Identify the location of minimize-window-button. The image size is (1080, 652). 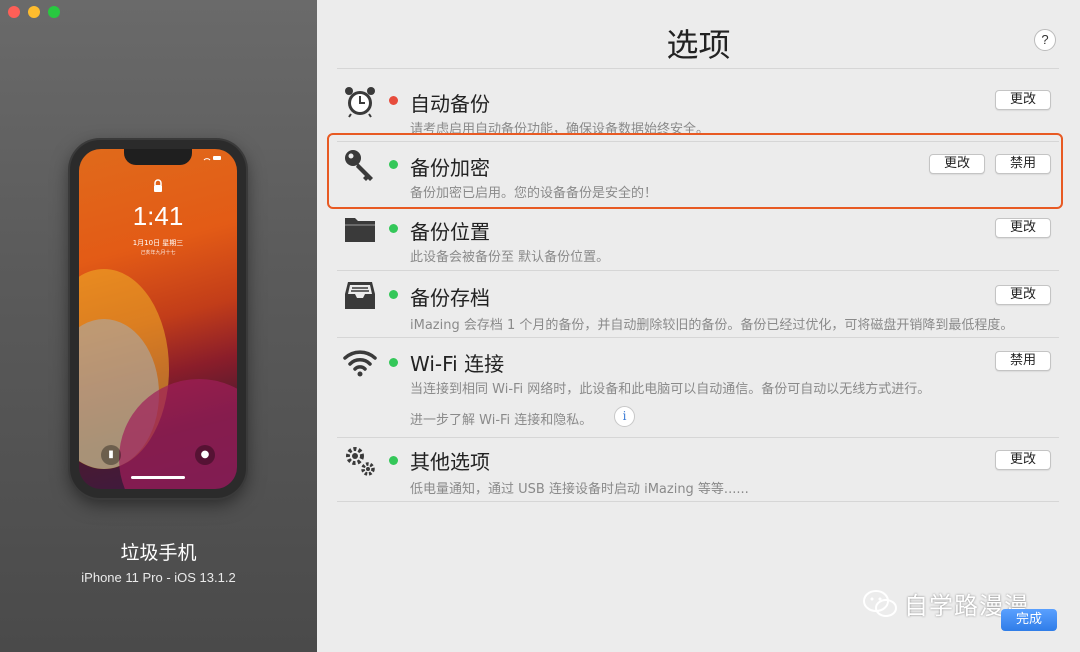
(34, 12).